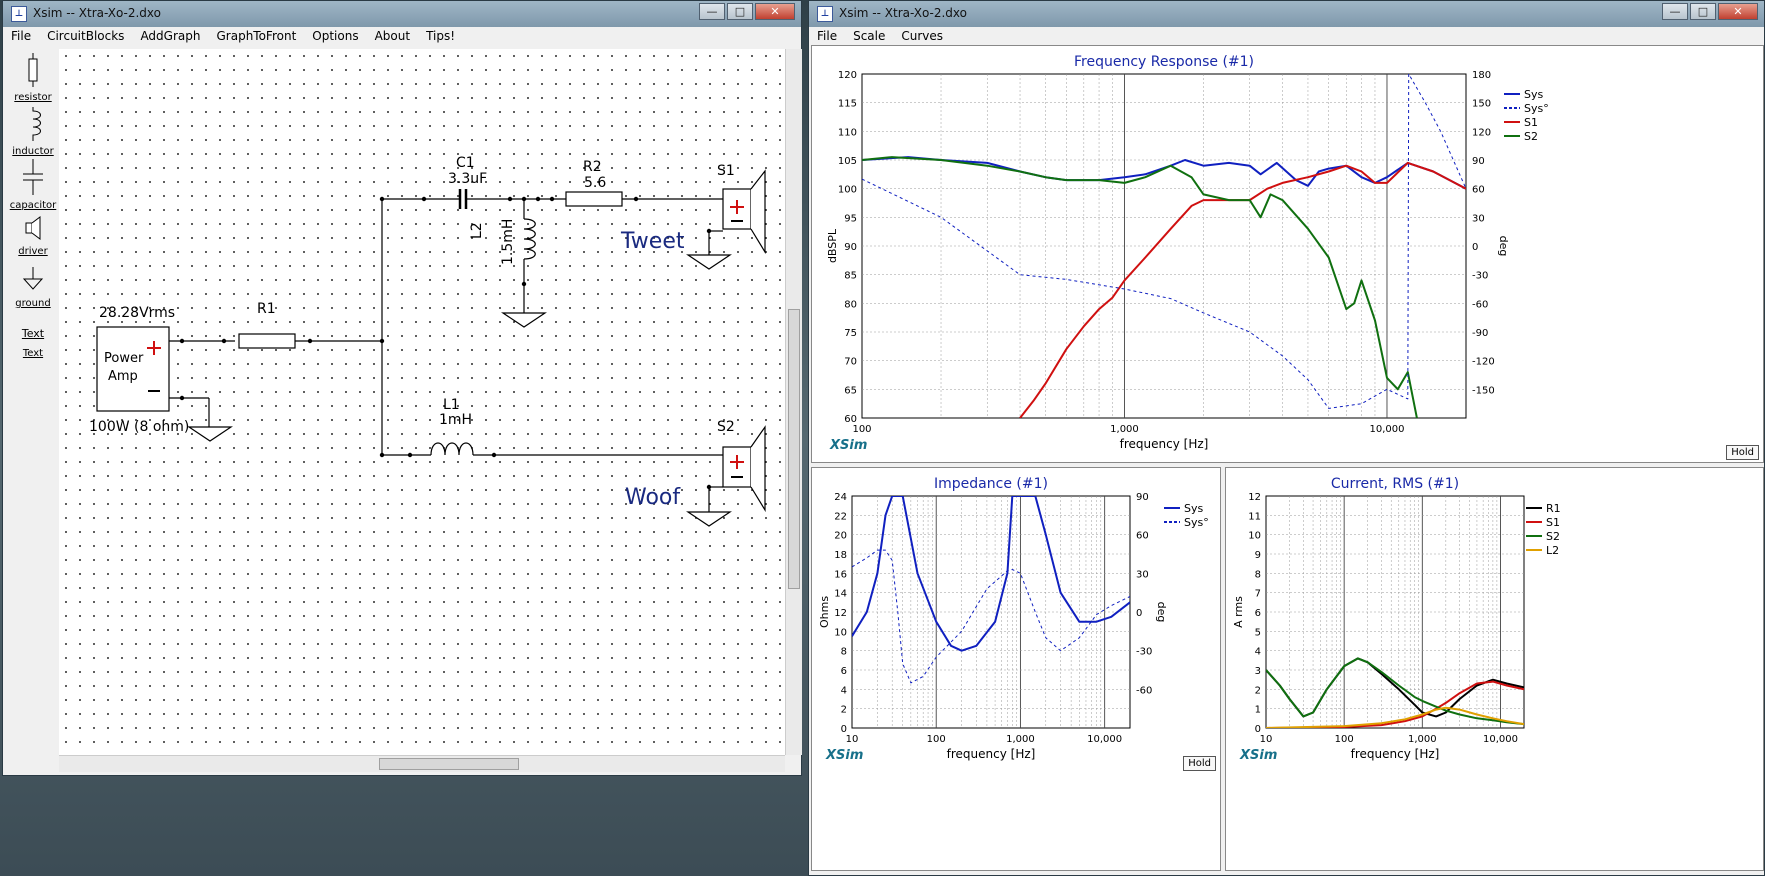  What do you see at coordinates (1675, 11) in the screenshot?
I see `graph-minimize-button: —` at bounding box center [1675, 11].